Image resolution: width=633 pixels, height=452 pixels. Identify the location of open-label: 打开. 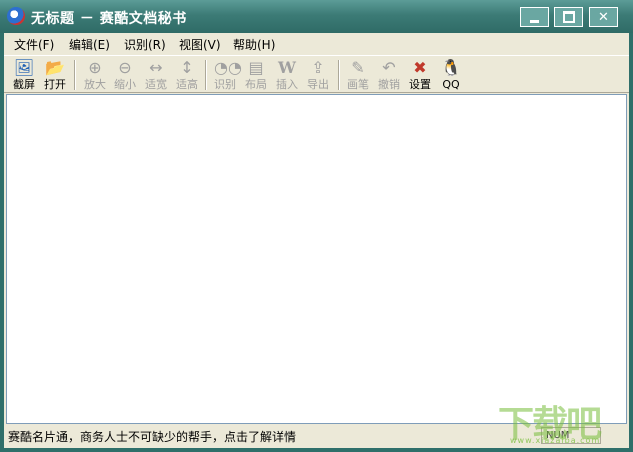
(55, 84).